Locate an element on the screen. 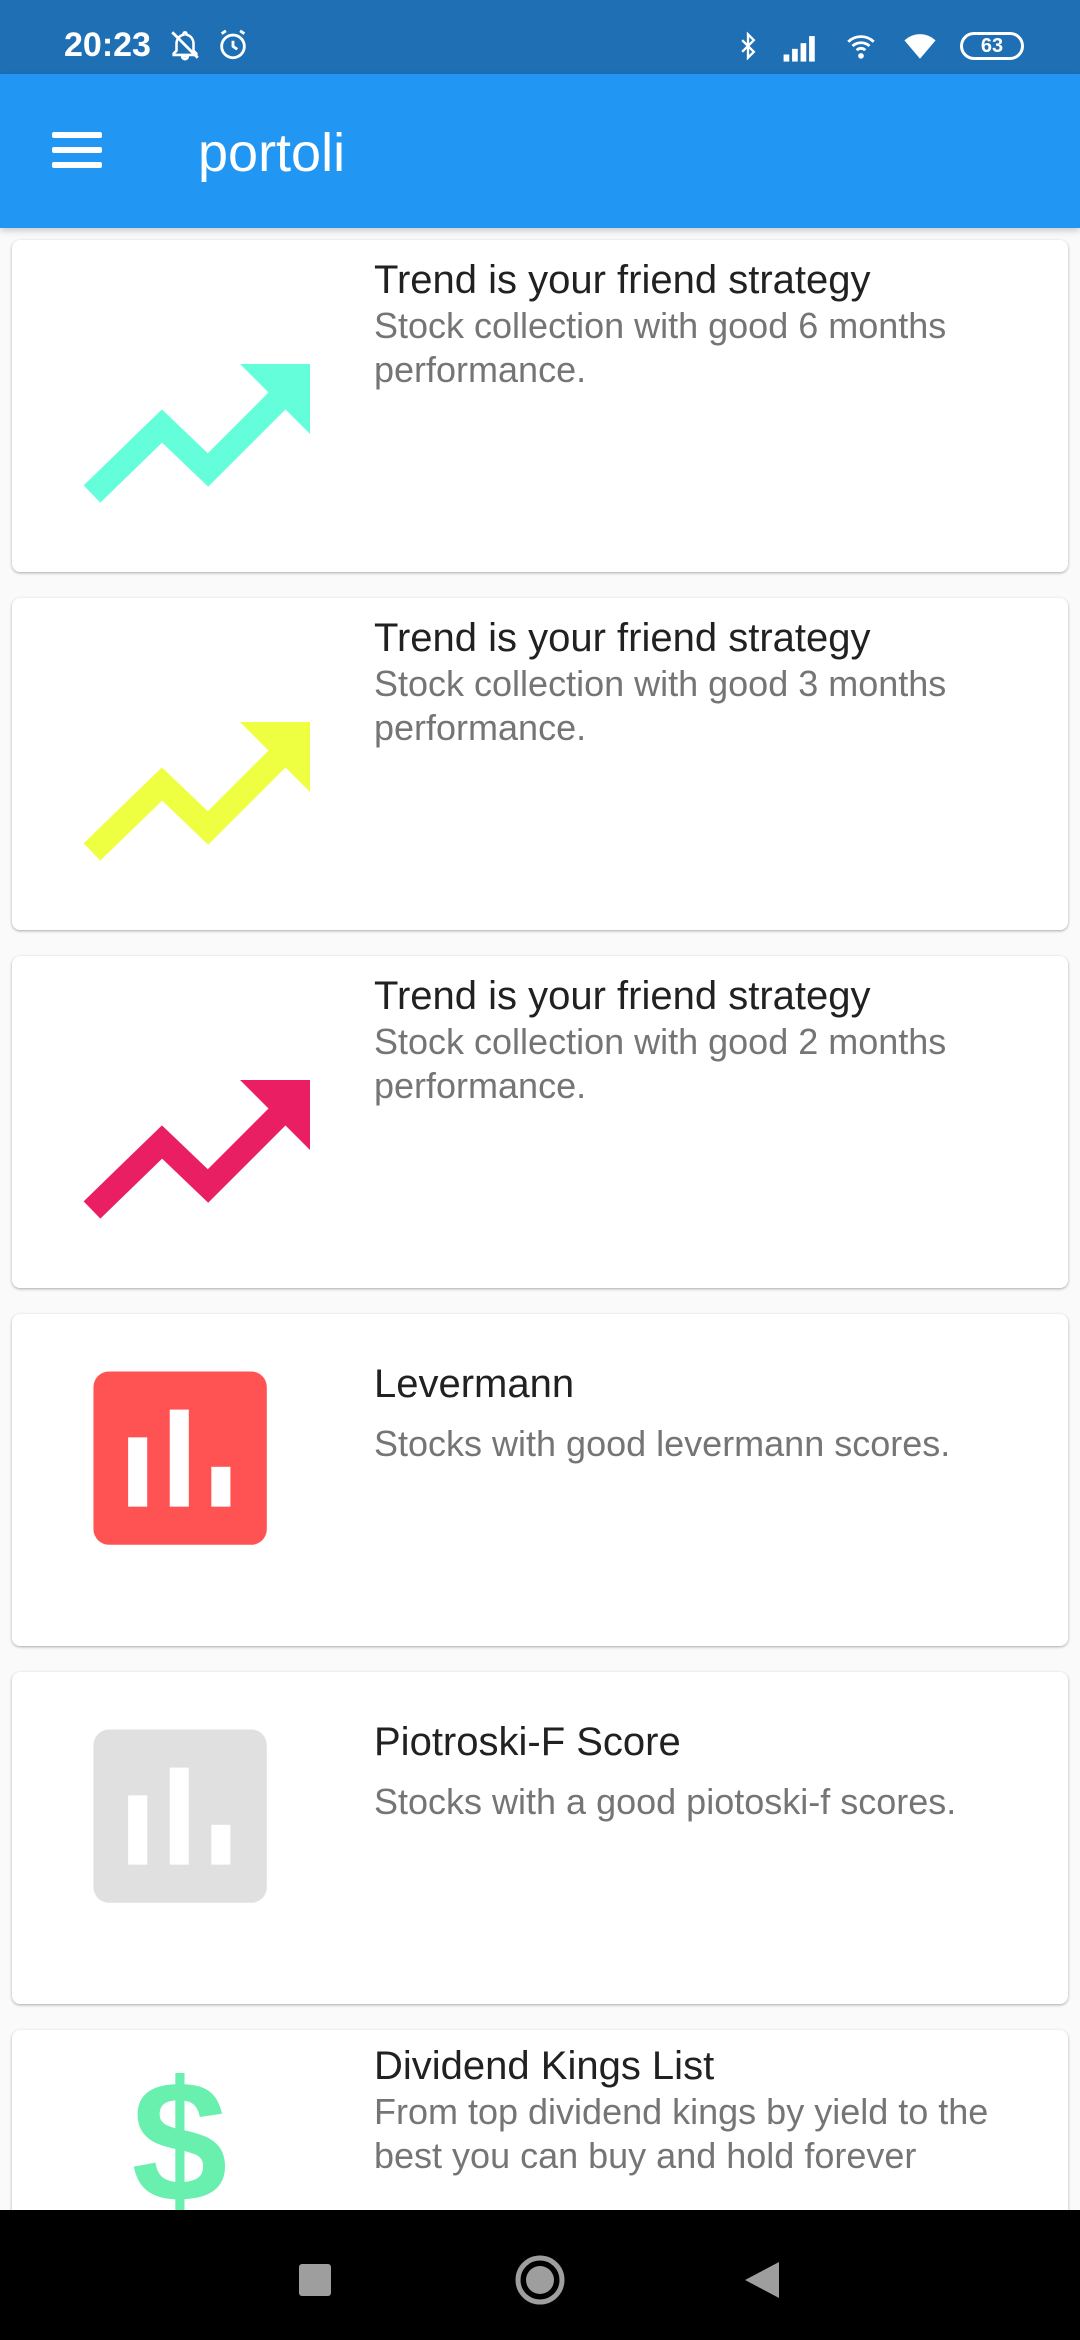  app-title: portoli is located at coordinates (272, 153).